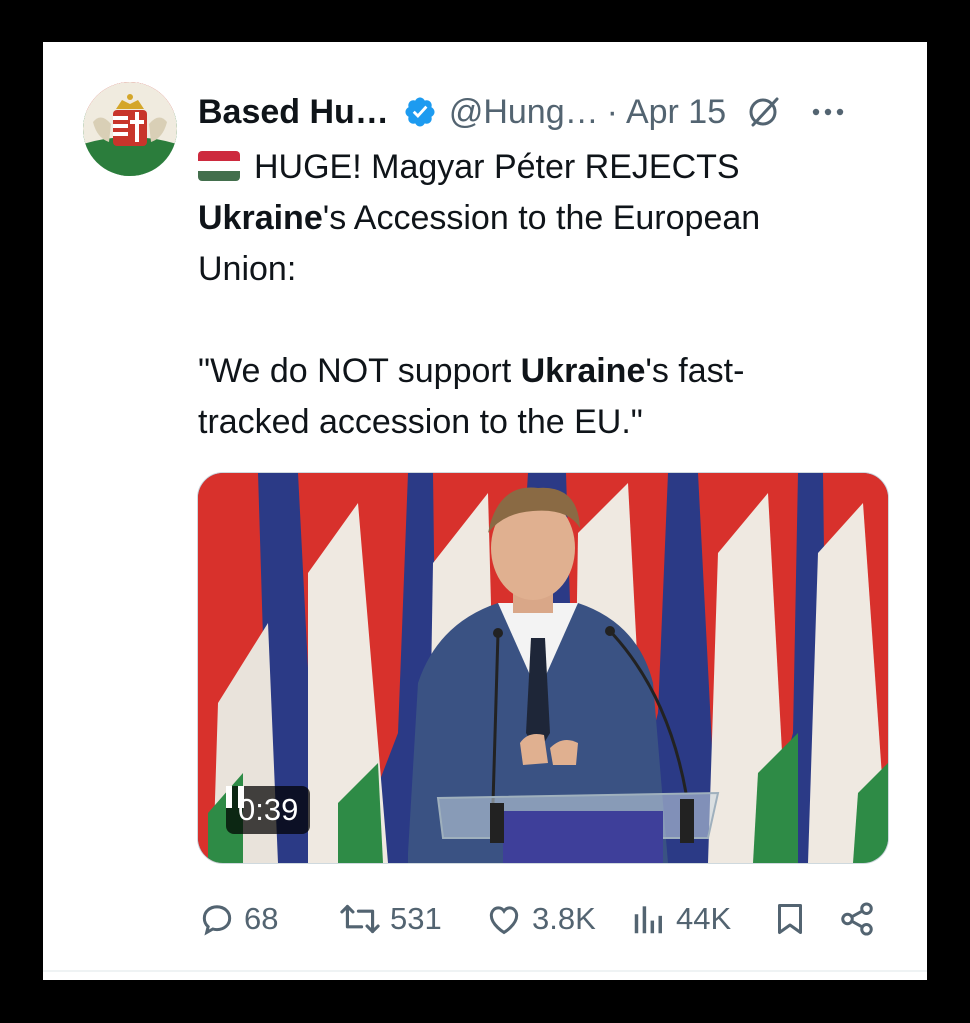 The width and height of the screenshot is (970, 1023). I want to click on pause-icon, so click(235, 797).